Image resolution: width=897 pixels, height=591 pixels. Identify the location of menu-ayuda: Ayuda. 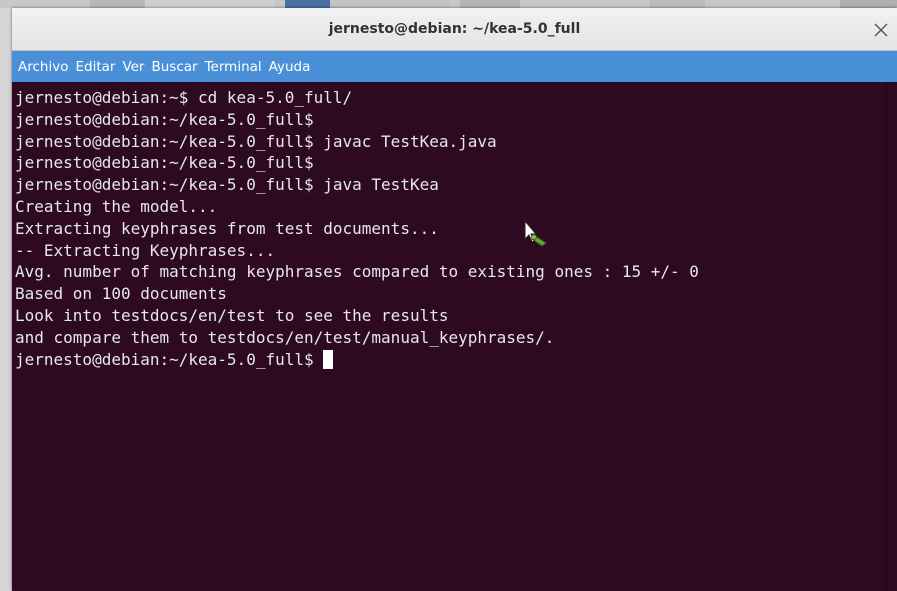
(290, 67).